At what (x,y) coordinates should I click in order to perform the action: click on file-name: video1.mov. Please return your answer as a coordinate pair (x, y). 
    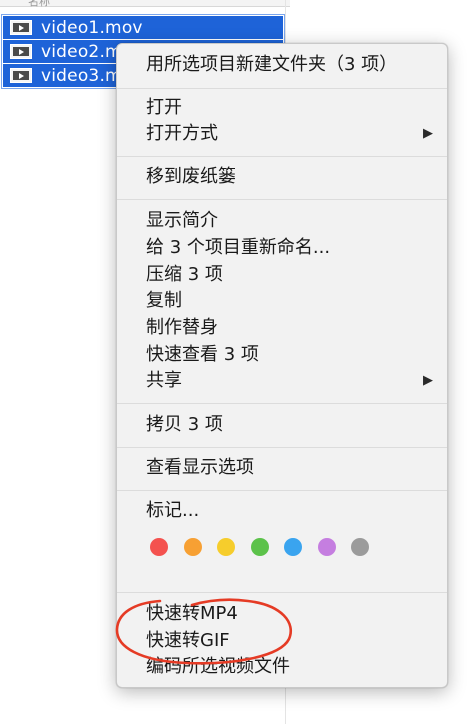
    Looking at the image, I should click on (92, 27).